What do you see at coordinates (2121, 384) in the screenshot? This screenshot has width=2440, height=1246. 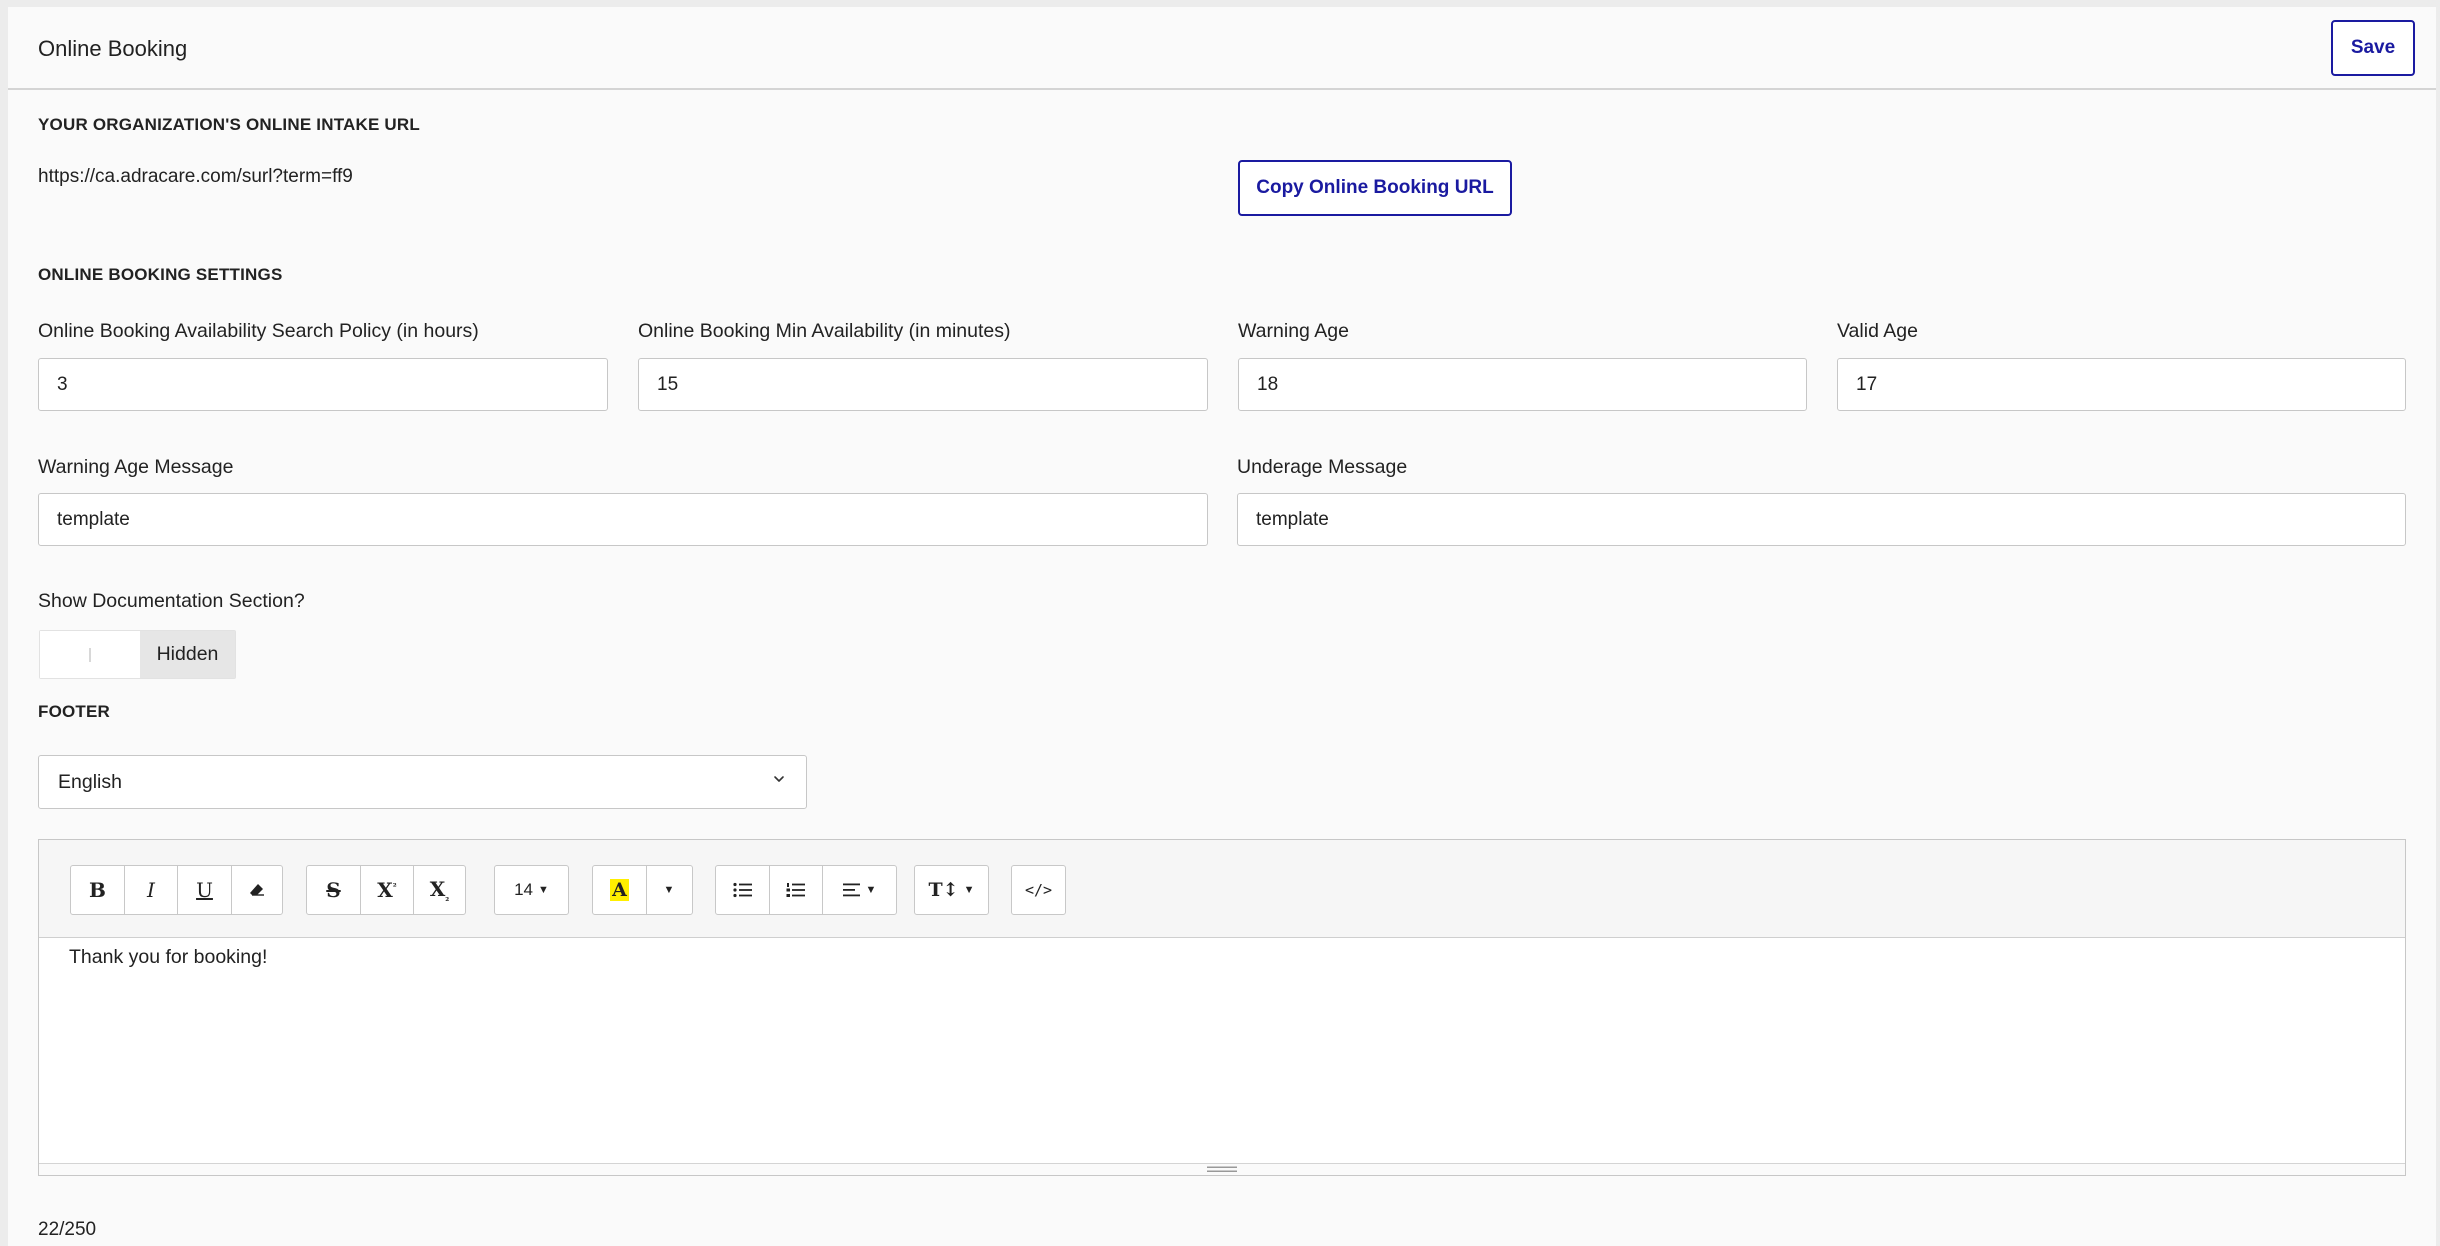 I see `valid-age-input` at bounding box center [2121, 384].